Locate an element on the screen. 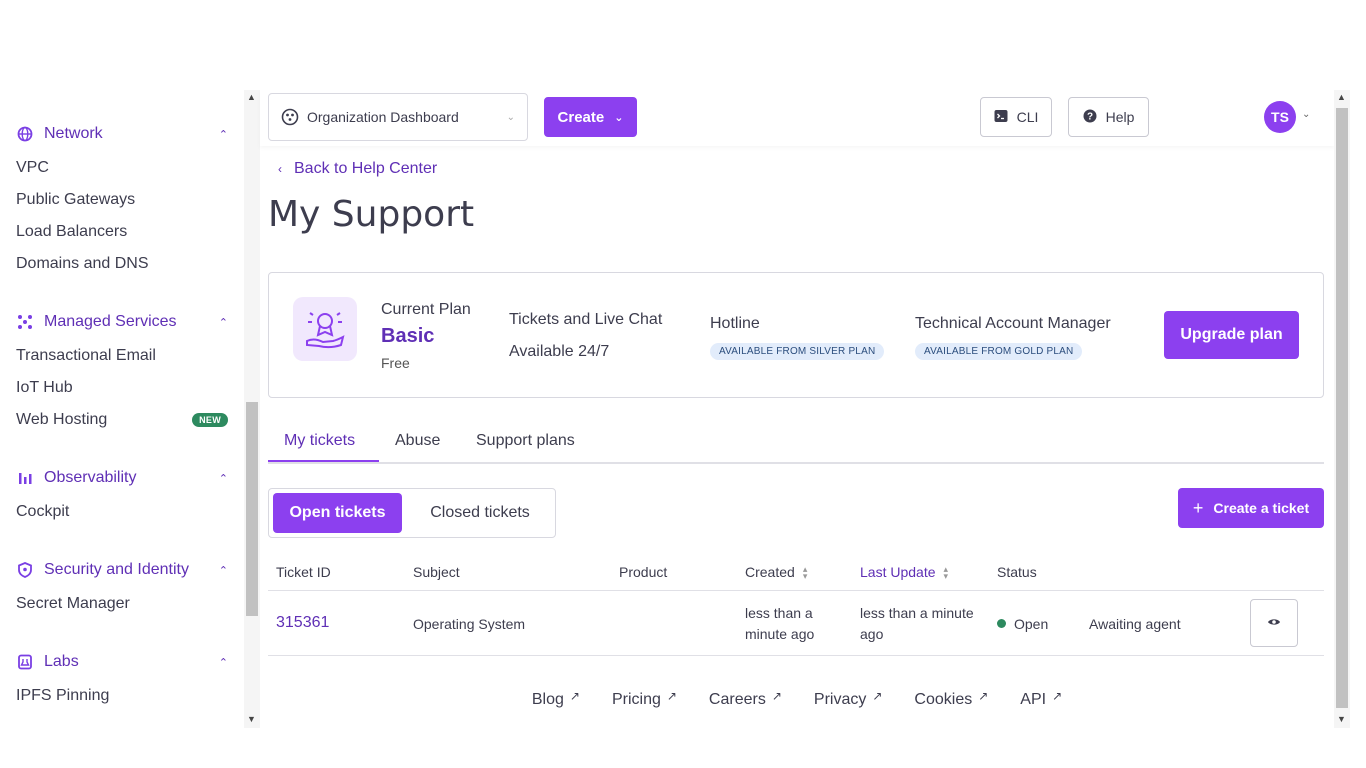 This screenshot has width=1366, height=768. help-button-label: Help is located at coordinates (1120, 117).